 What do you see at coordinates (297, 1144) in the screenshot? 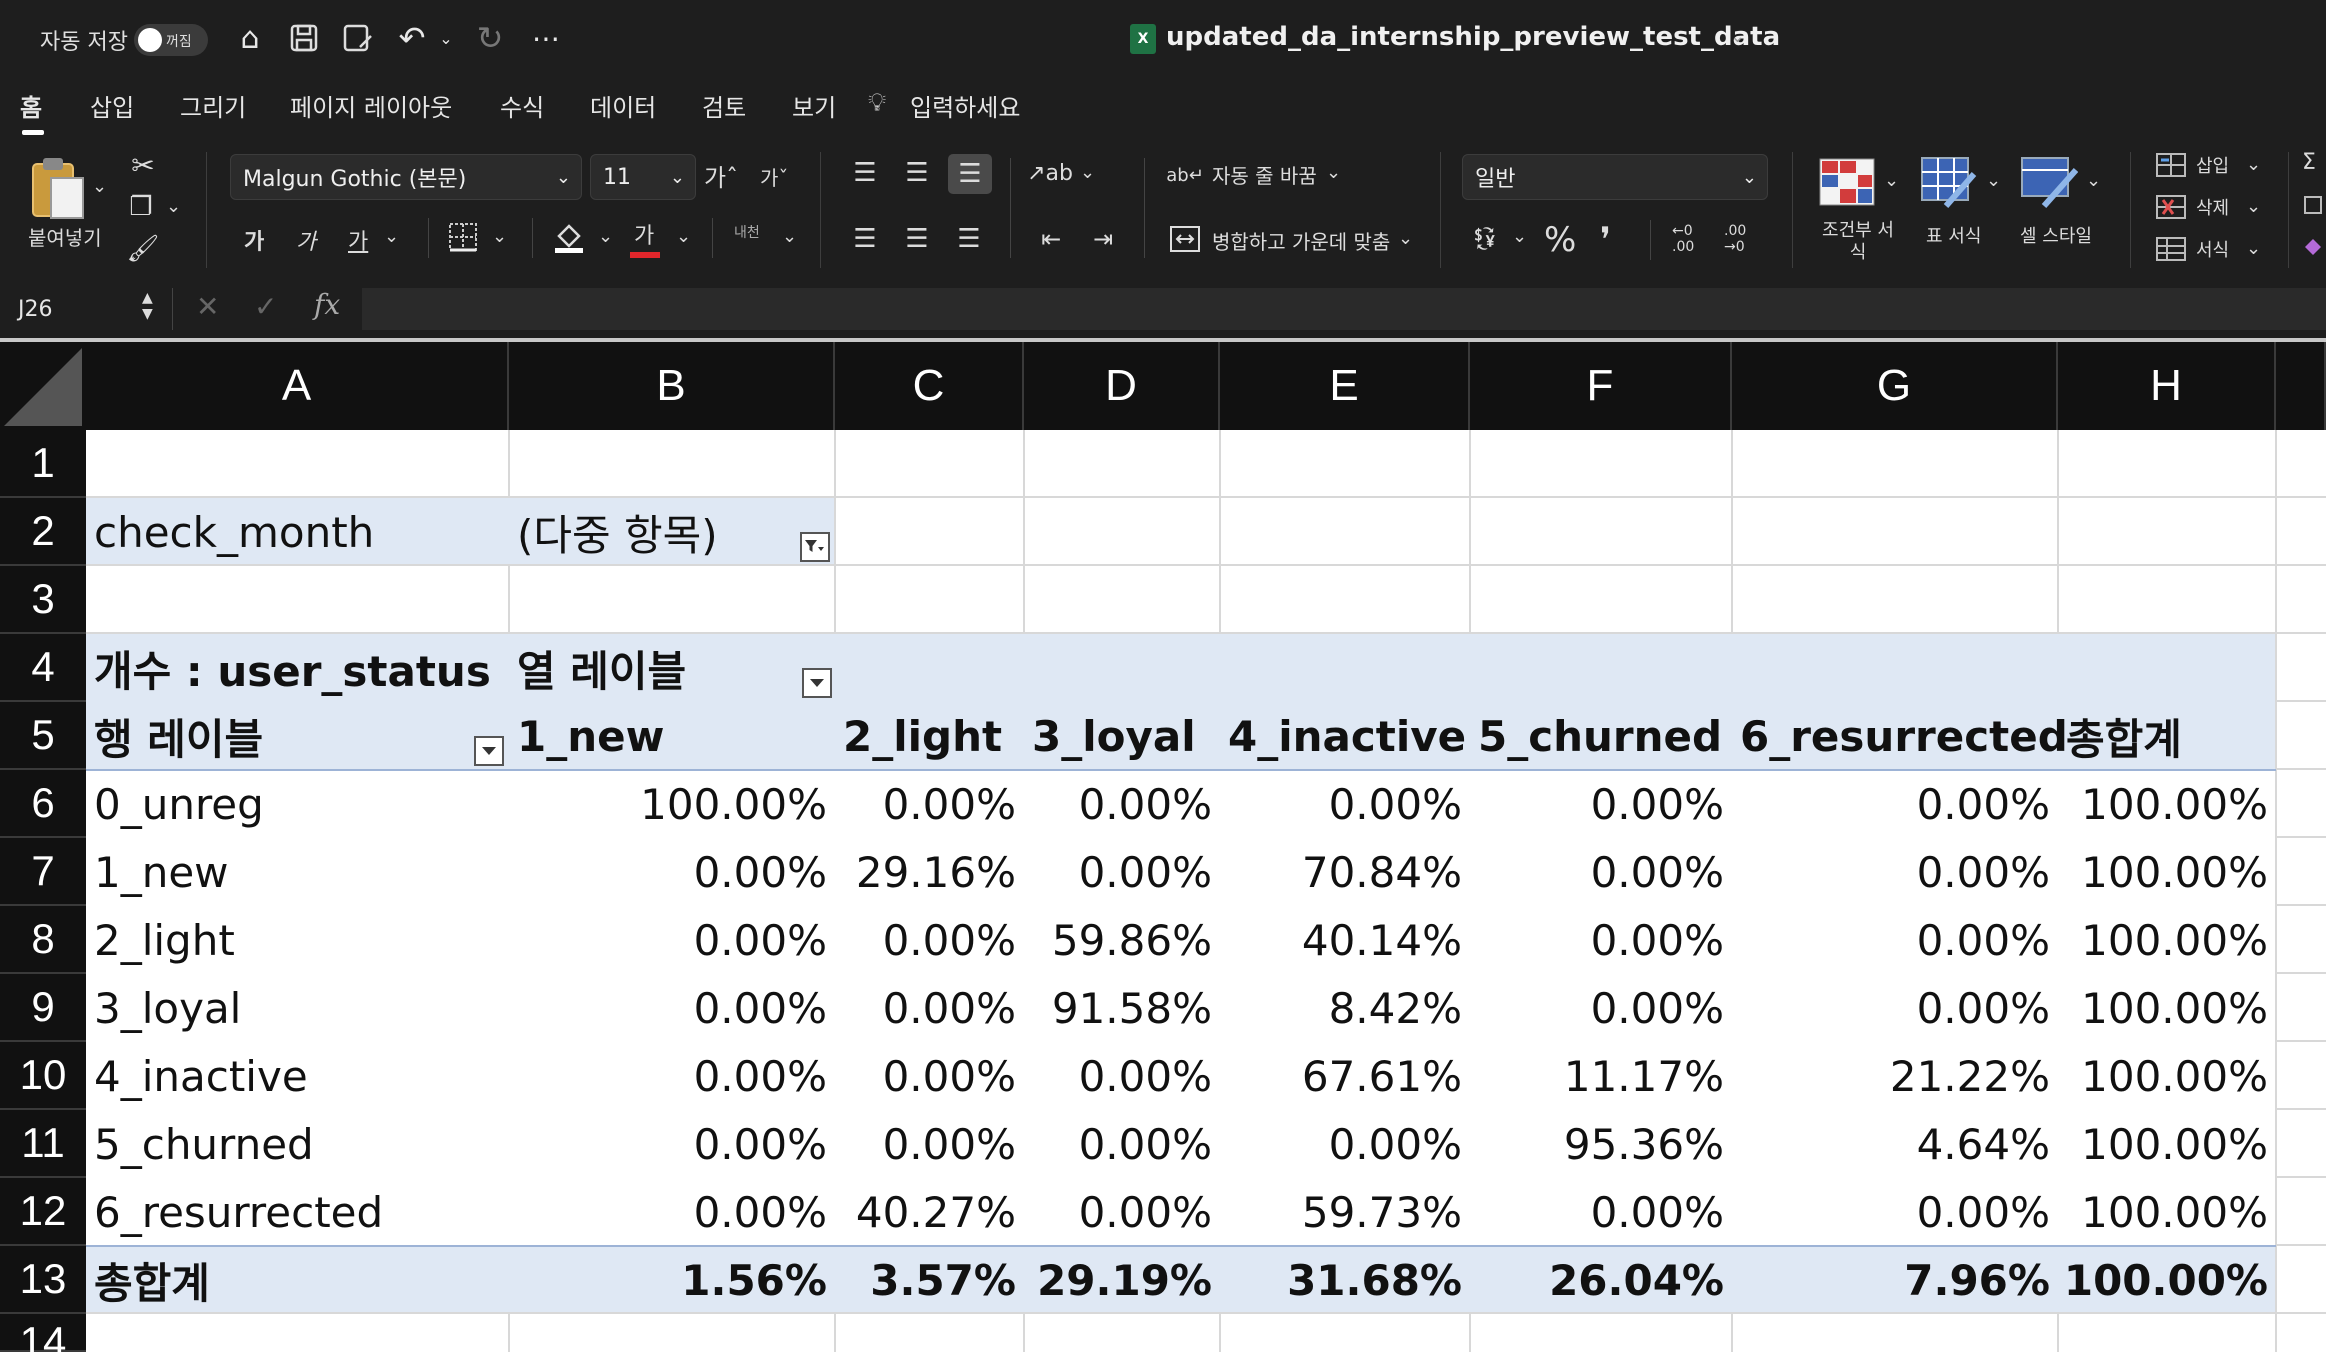
I see `pivot-row-label: 5_churned` at bounding box center [297, 1144].